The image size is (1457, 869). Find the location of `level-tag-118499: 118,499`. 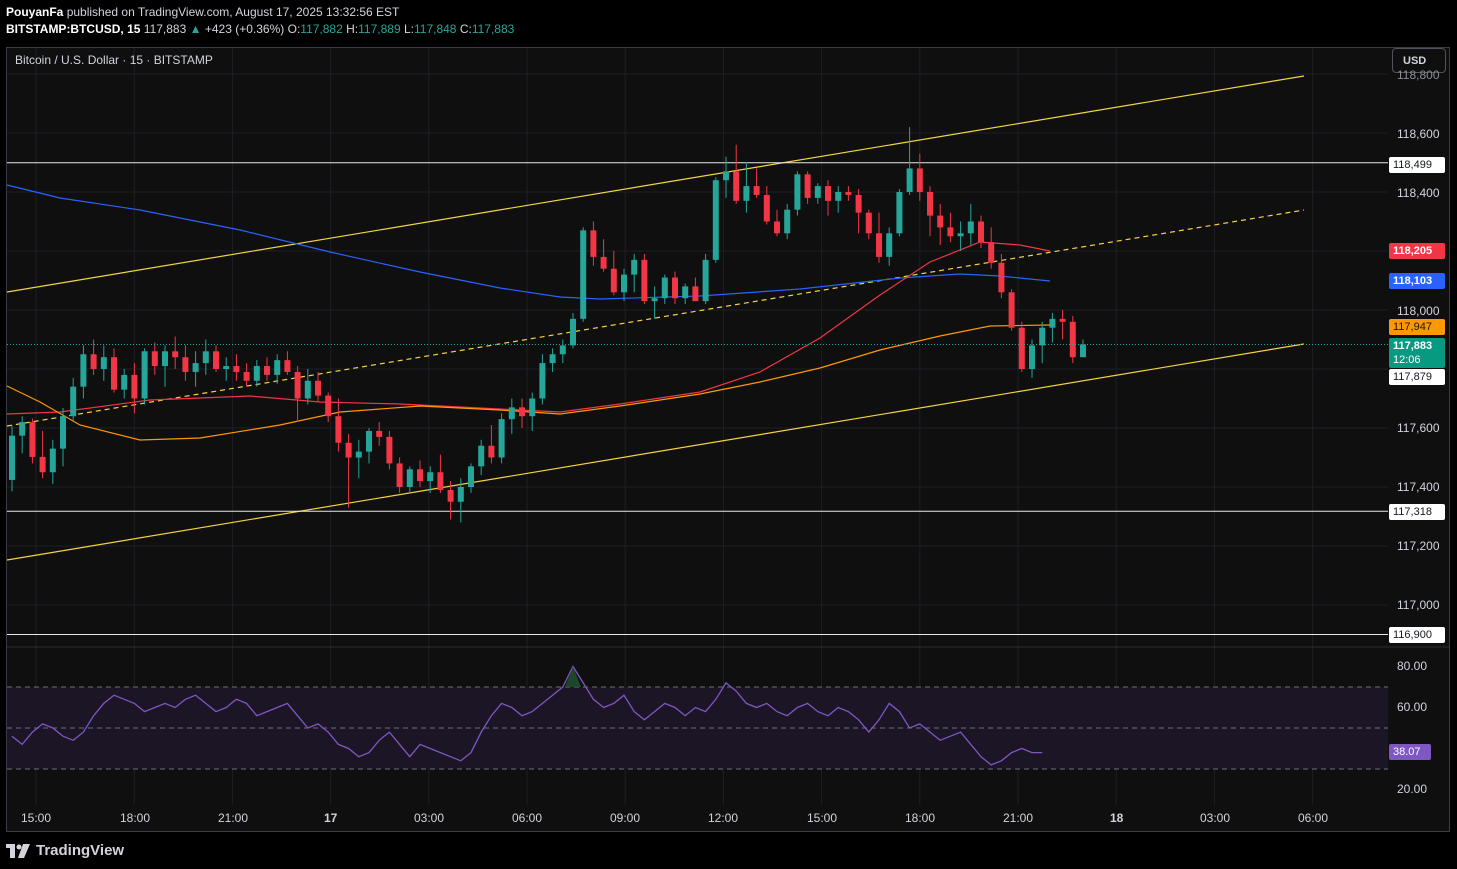

level-tag-118499: 118,499 is located at coordinates (1417, 165).